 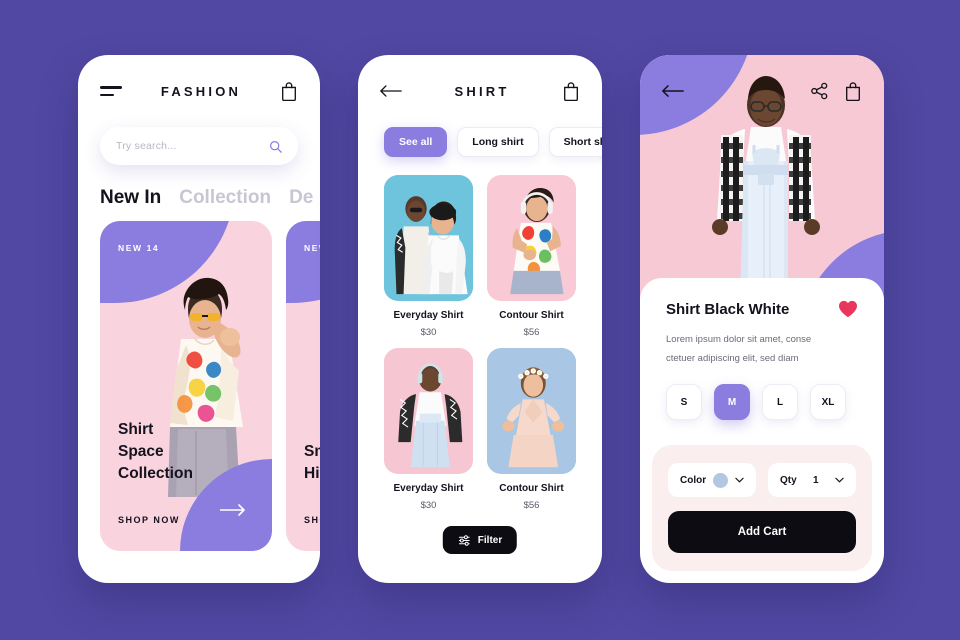 What do you see at coordinates (498, 142) in the screenshot?
I see `chip-long-shirt: Long shirt` at bounding box center [498, 142].